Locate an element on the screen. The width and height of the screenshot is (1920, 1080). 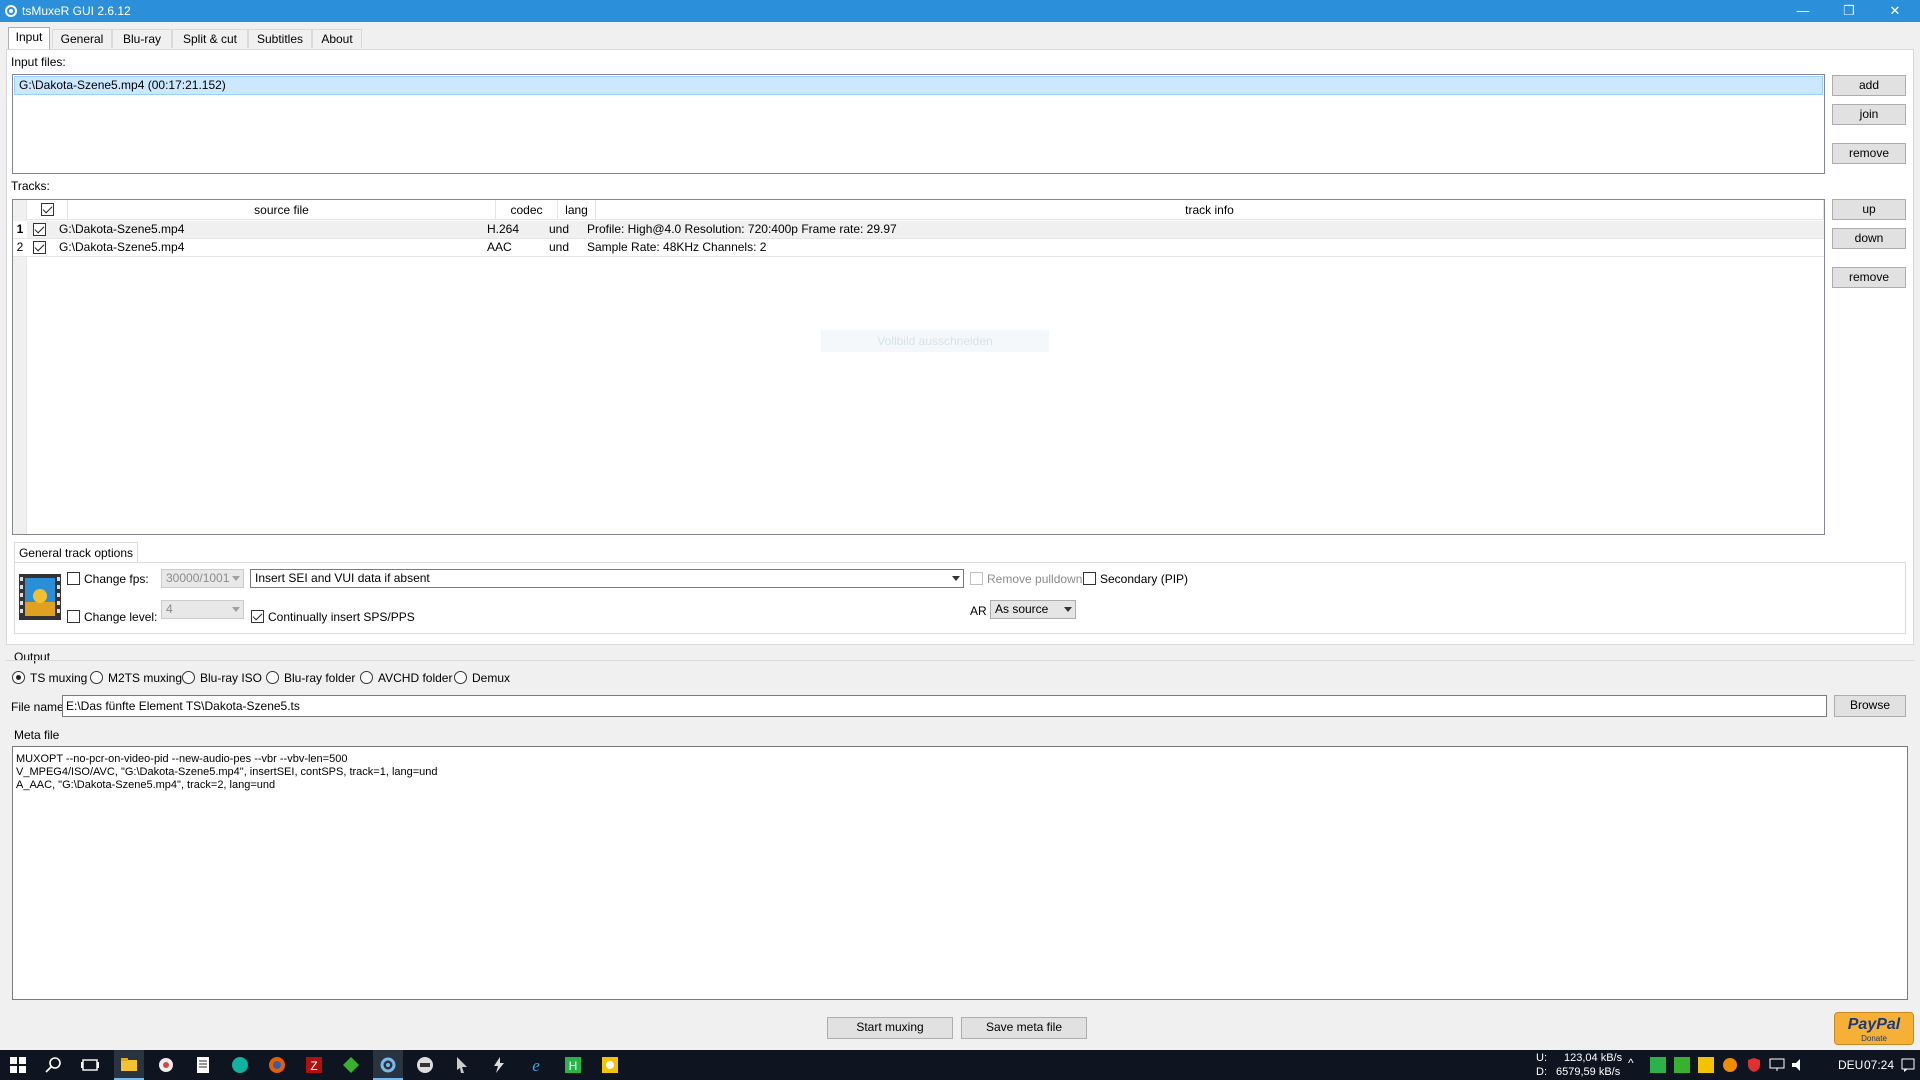
sei-select: Insert SEI and VUI data if absent is located at coordinates (607, 578).